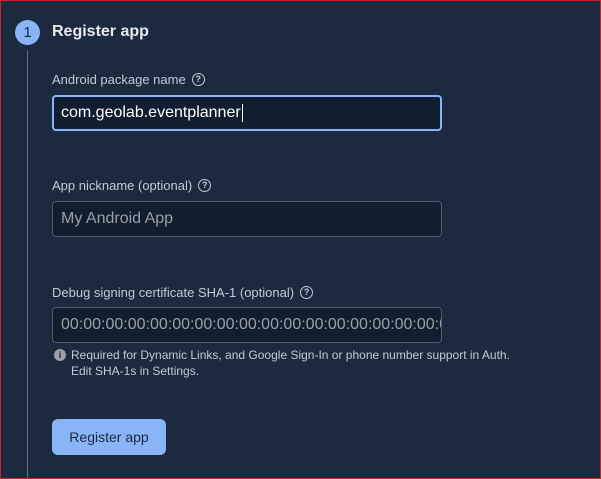 The height and width of the screenshot is (479, 601). Describe the element at coordinates (205, 185) in the screenshot. I see `nickname-help-icon: ?` at that location.